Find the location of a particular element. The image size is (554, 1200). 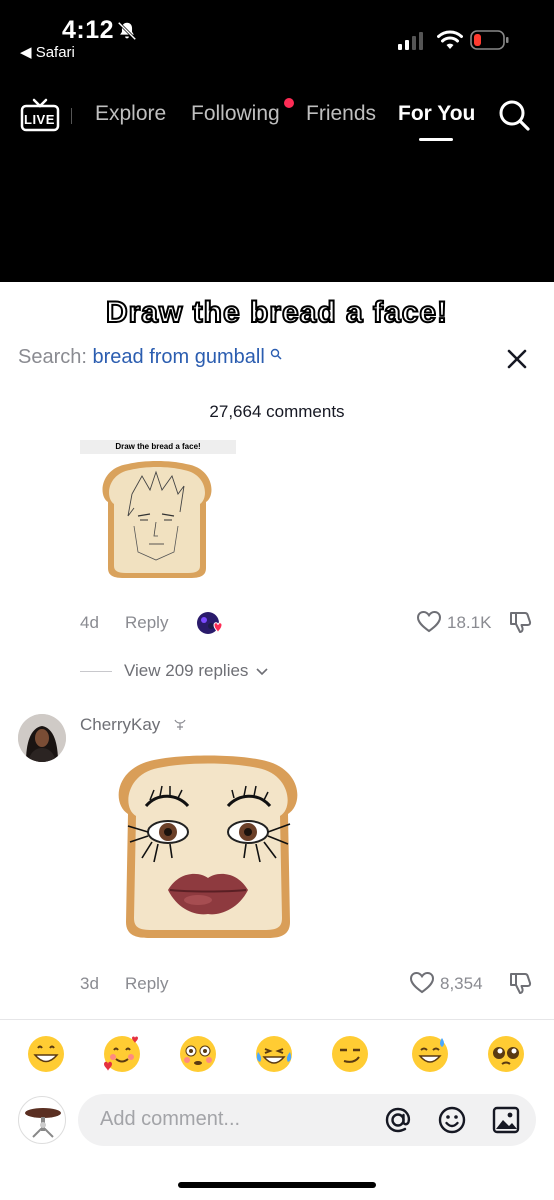

live-button: LIVE is located at coordinates (40, 115).